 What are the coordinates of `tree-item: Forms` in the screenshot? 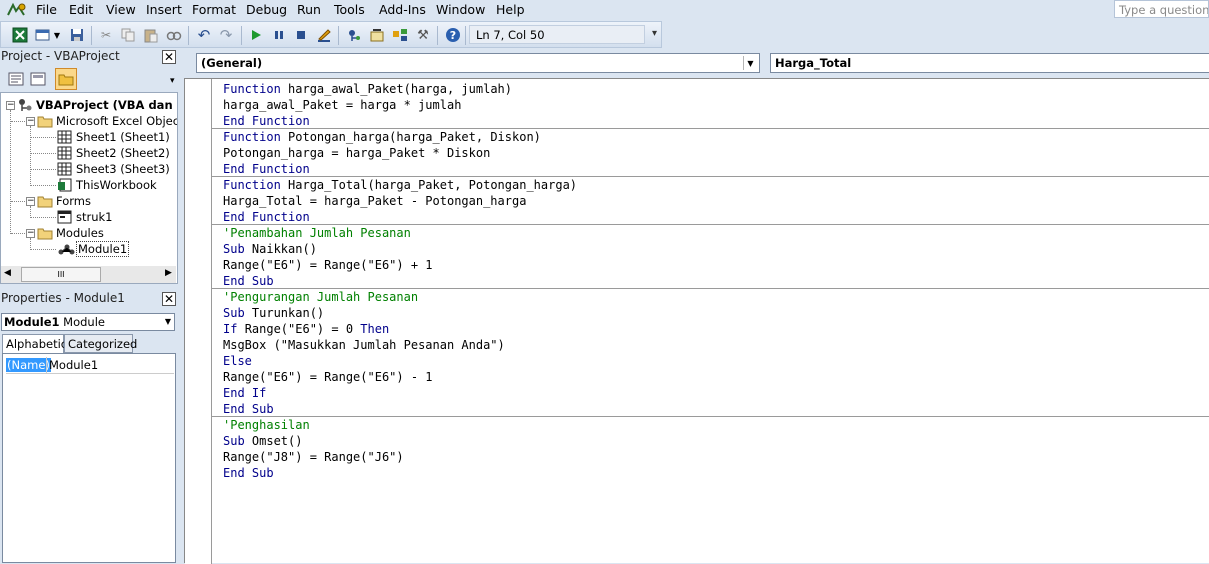 It's located at (64, 201).